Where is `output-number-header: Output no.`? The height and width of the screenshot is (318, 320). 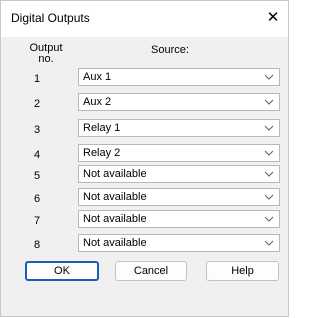 output-number-header: Output no. is located at coordinates (46, 54).